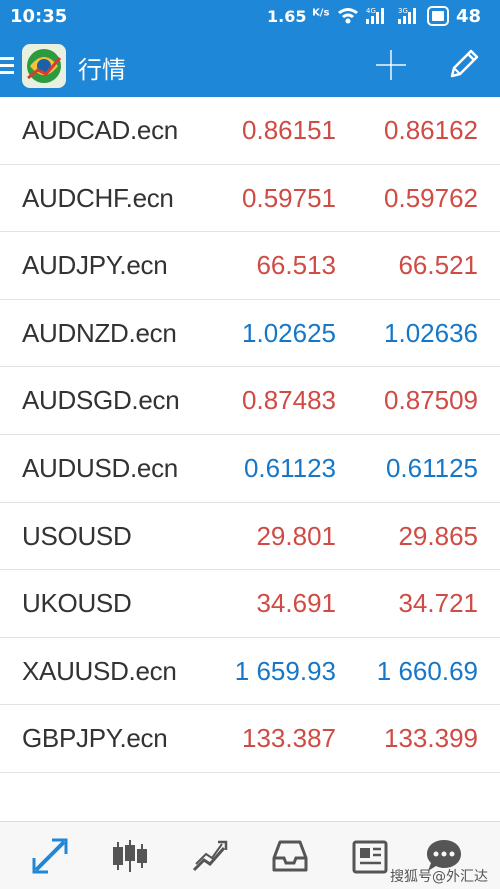 The height and width of the screenshot is (889, 500). I want to click on quote-bid: 0.86151, so click(289, 130).